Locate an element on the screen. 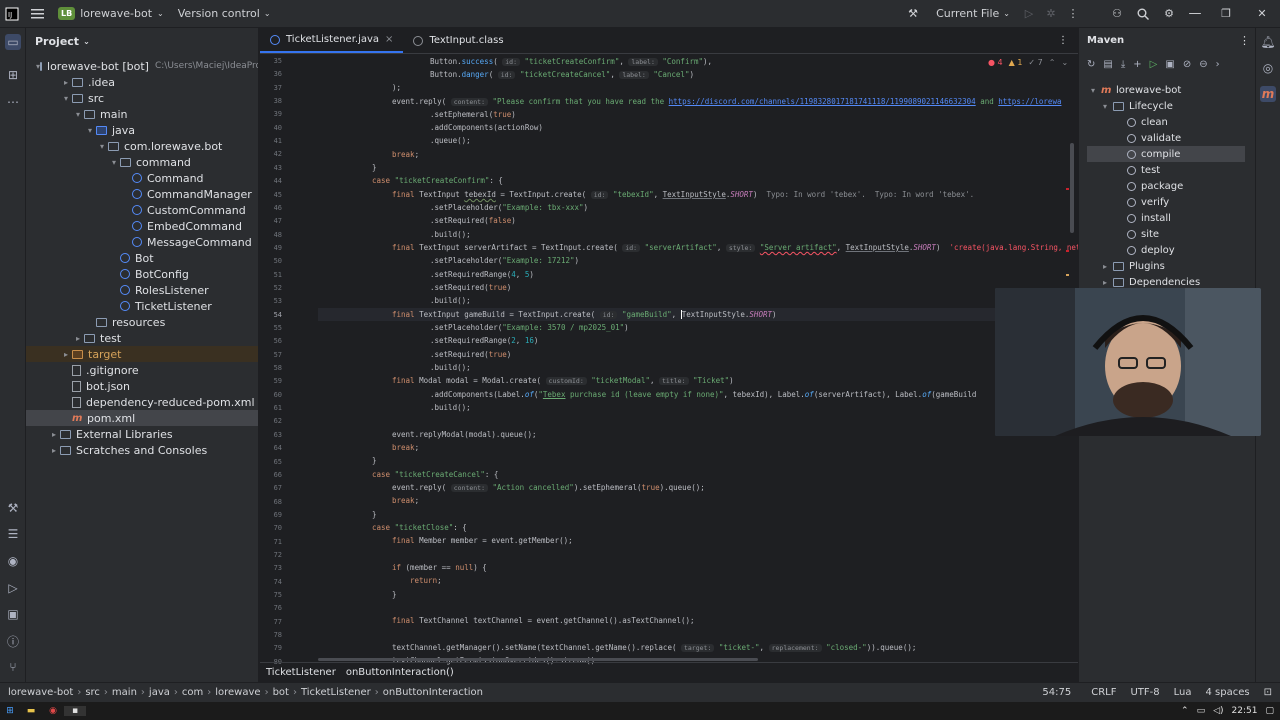 The image size is (1280, 720). maven-phase-install: install is located at coordinates (1166, 218).